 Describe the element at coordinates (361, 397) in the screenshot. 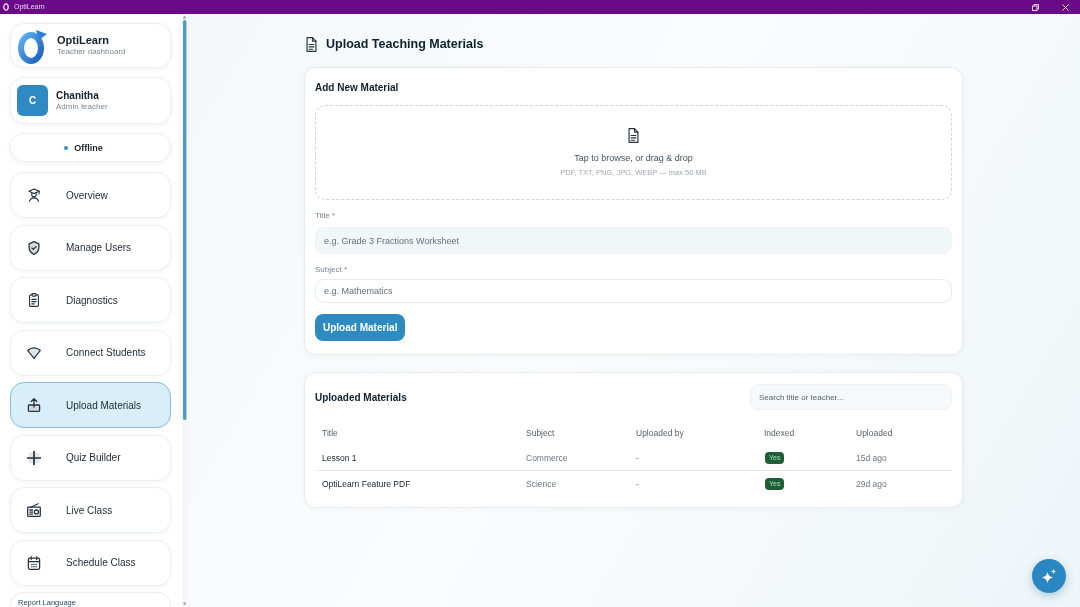

I see `card-title: Uploaded Materials` at that location.